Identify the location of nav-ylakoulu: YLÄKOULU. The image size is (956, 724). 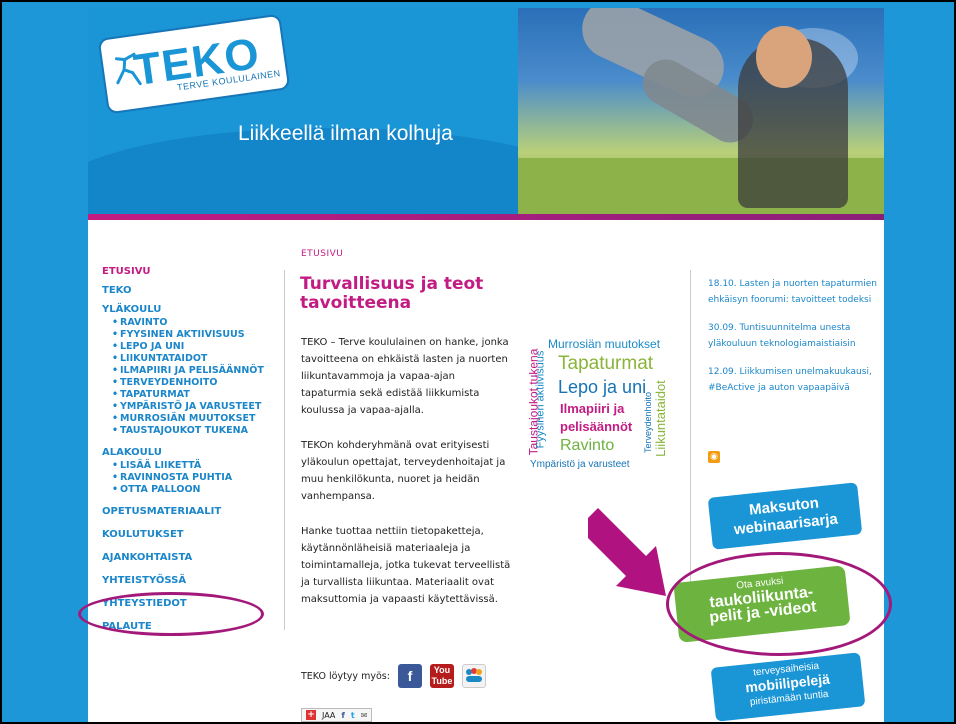
(187, 309).